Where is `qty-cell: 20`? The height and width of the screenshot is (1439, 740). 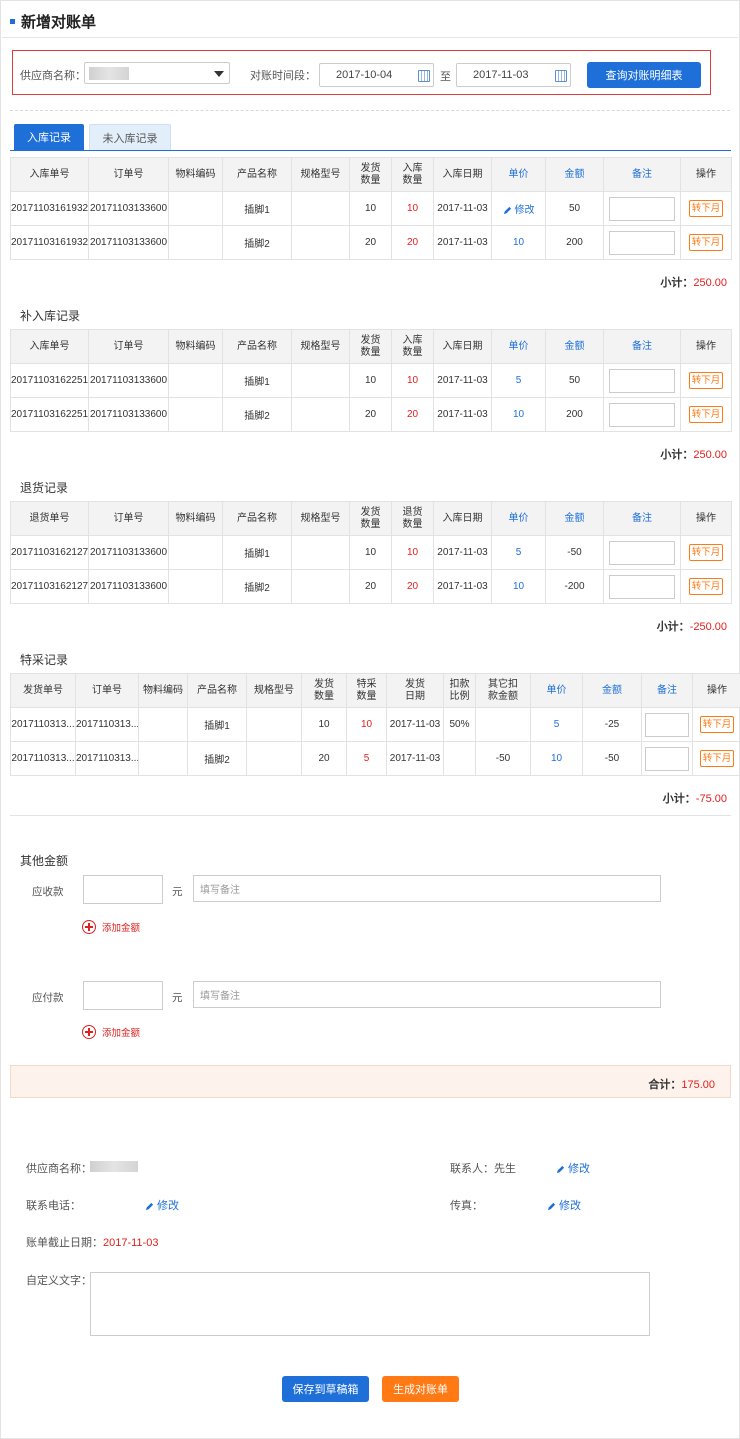 qty-cell: 20 is located at coordinates (412, 242).